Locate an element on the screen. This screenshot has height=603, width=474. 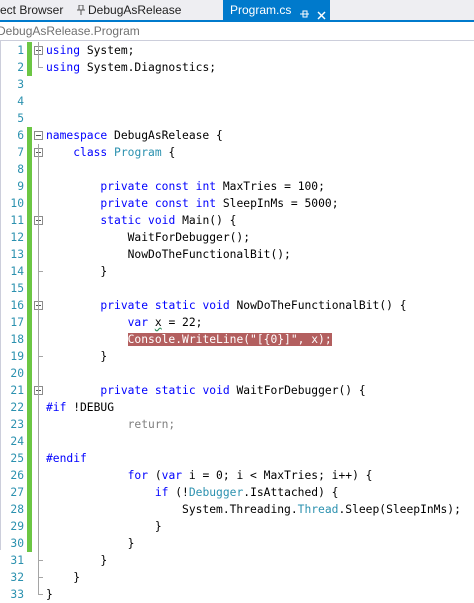
code-text: var x = 22; is located at coordinates (124, 322).